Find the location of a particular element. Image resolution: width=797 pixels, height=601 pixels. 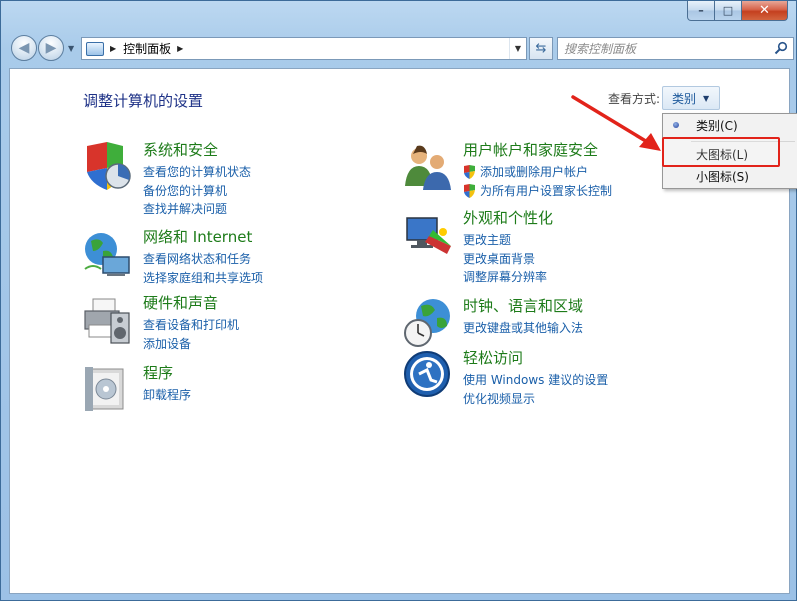

back-button: ◀ is located at coordinates (24, 48).